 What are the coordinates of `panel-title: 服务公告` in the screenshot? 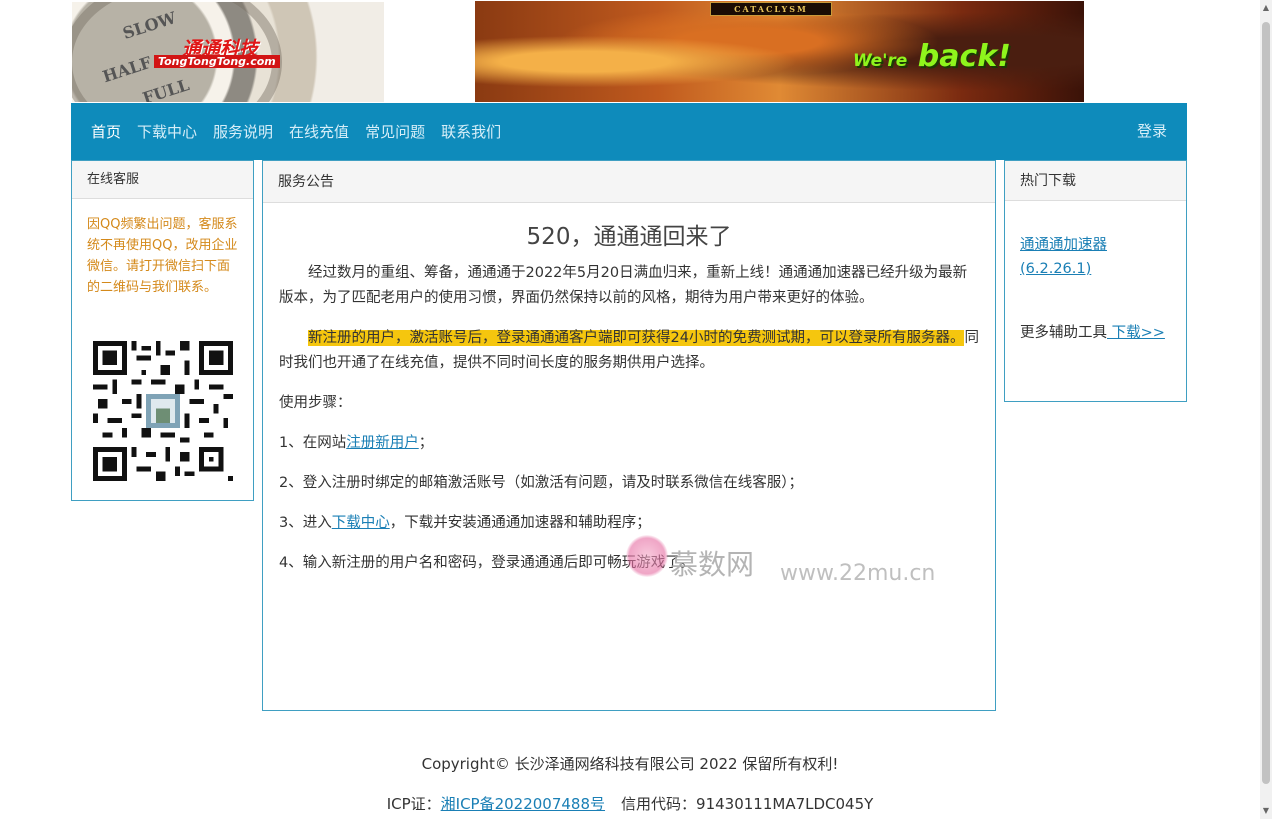 It's located at (629, 182).